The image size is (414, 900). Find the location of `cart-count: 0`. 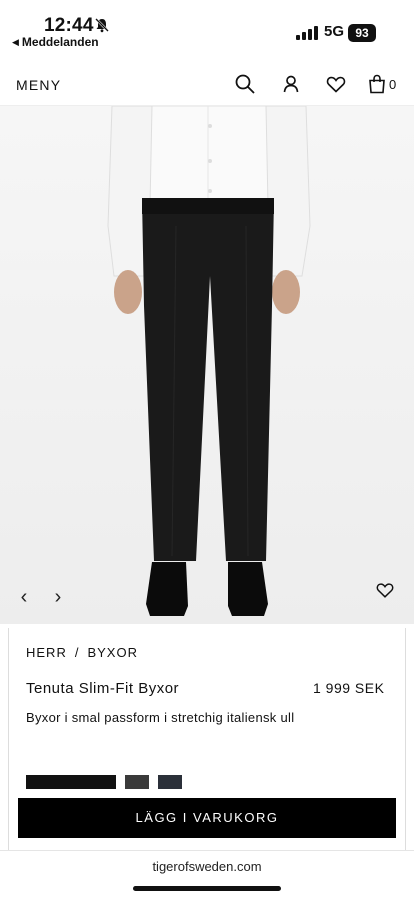

cart-count: 0 is located at coordinates (393, 84).